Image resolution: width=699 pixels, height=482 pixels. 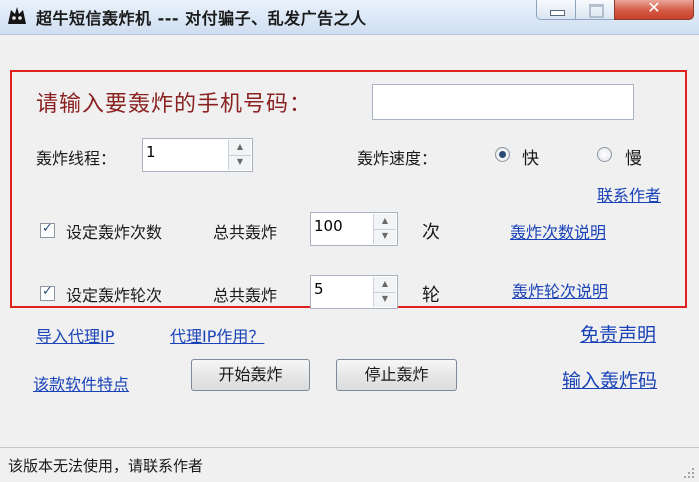 What do you see at coordinates (245, 295) in the screenshot?
I see `round-total-label: 总共轰炸` at bounding box center [245, 295].